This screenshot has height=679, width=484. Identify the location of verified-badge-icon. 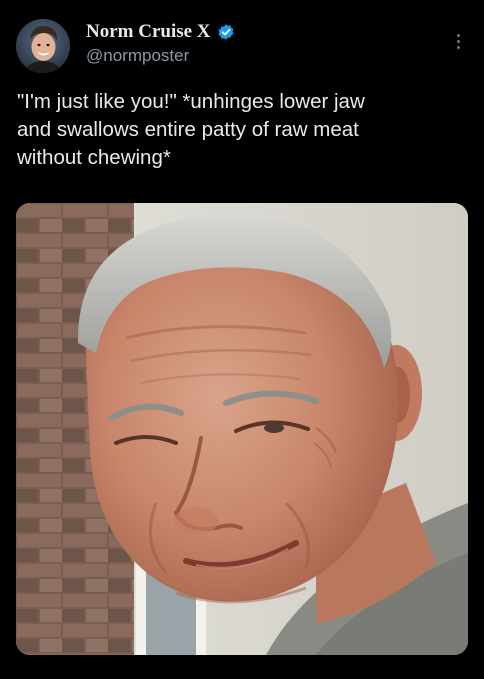
(226, 32).